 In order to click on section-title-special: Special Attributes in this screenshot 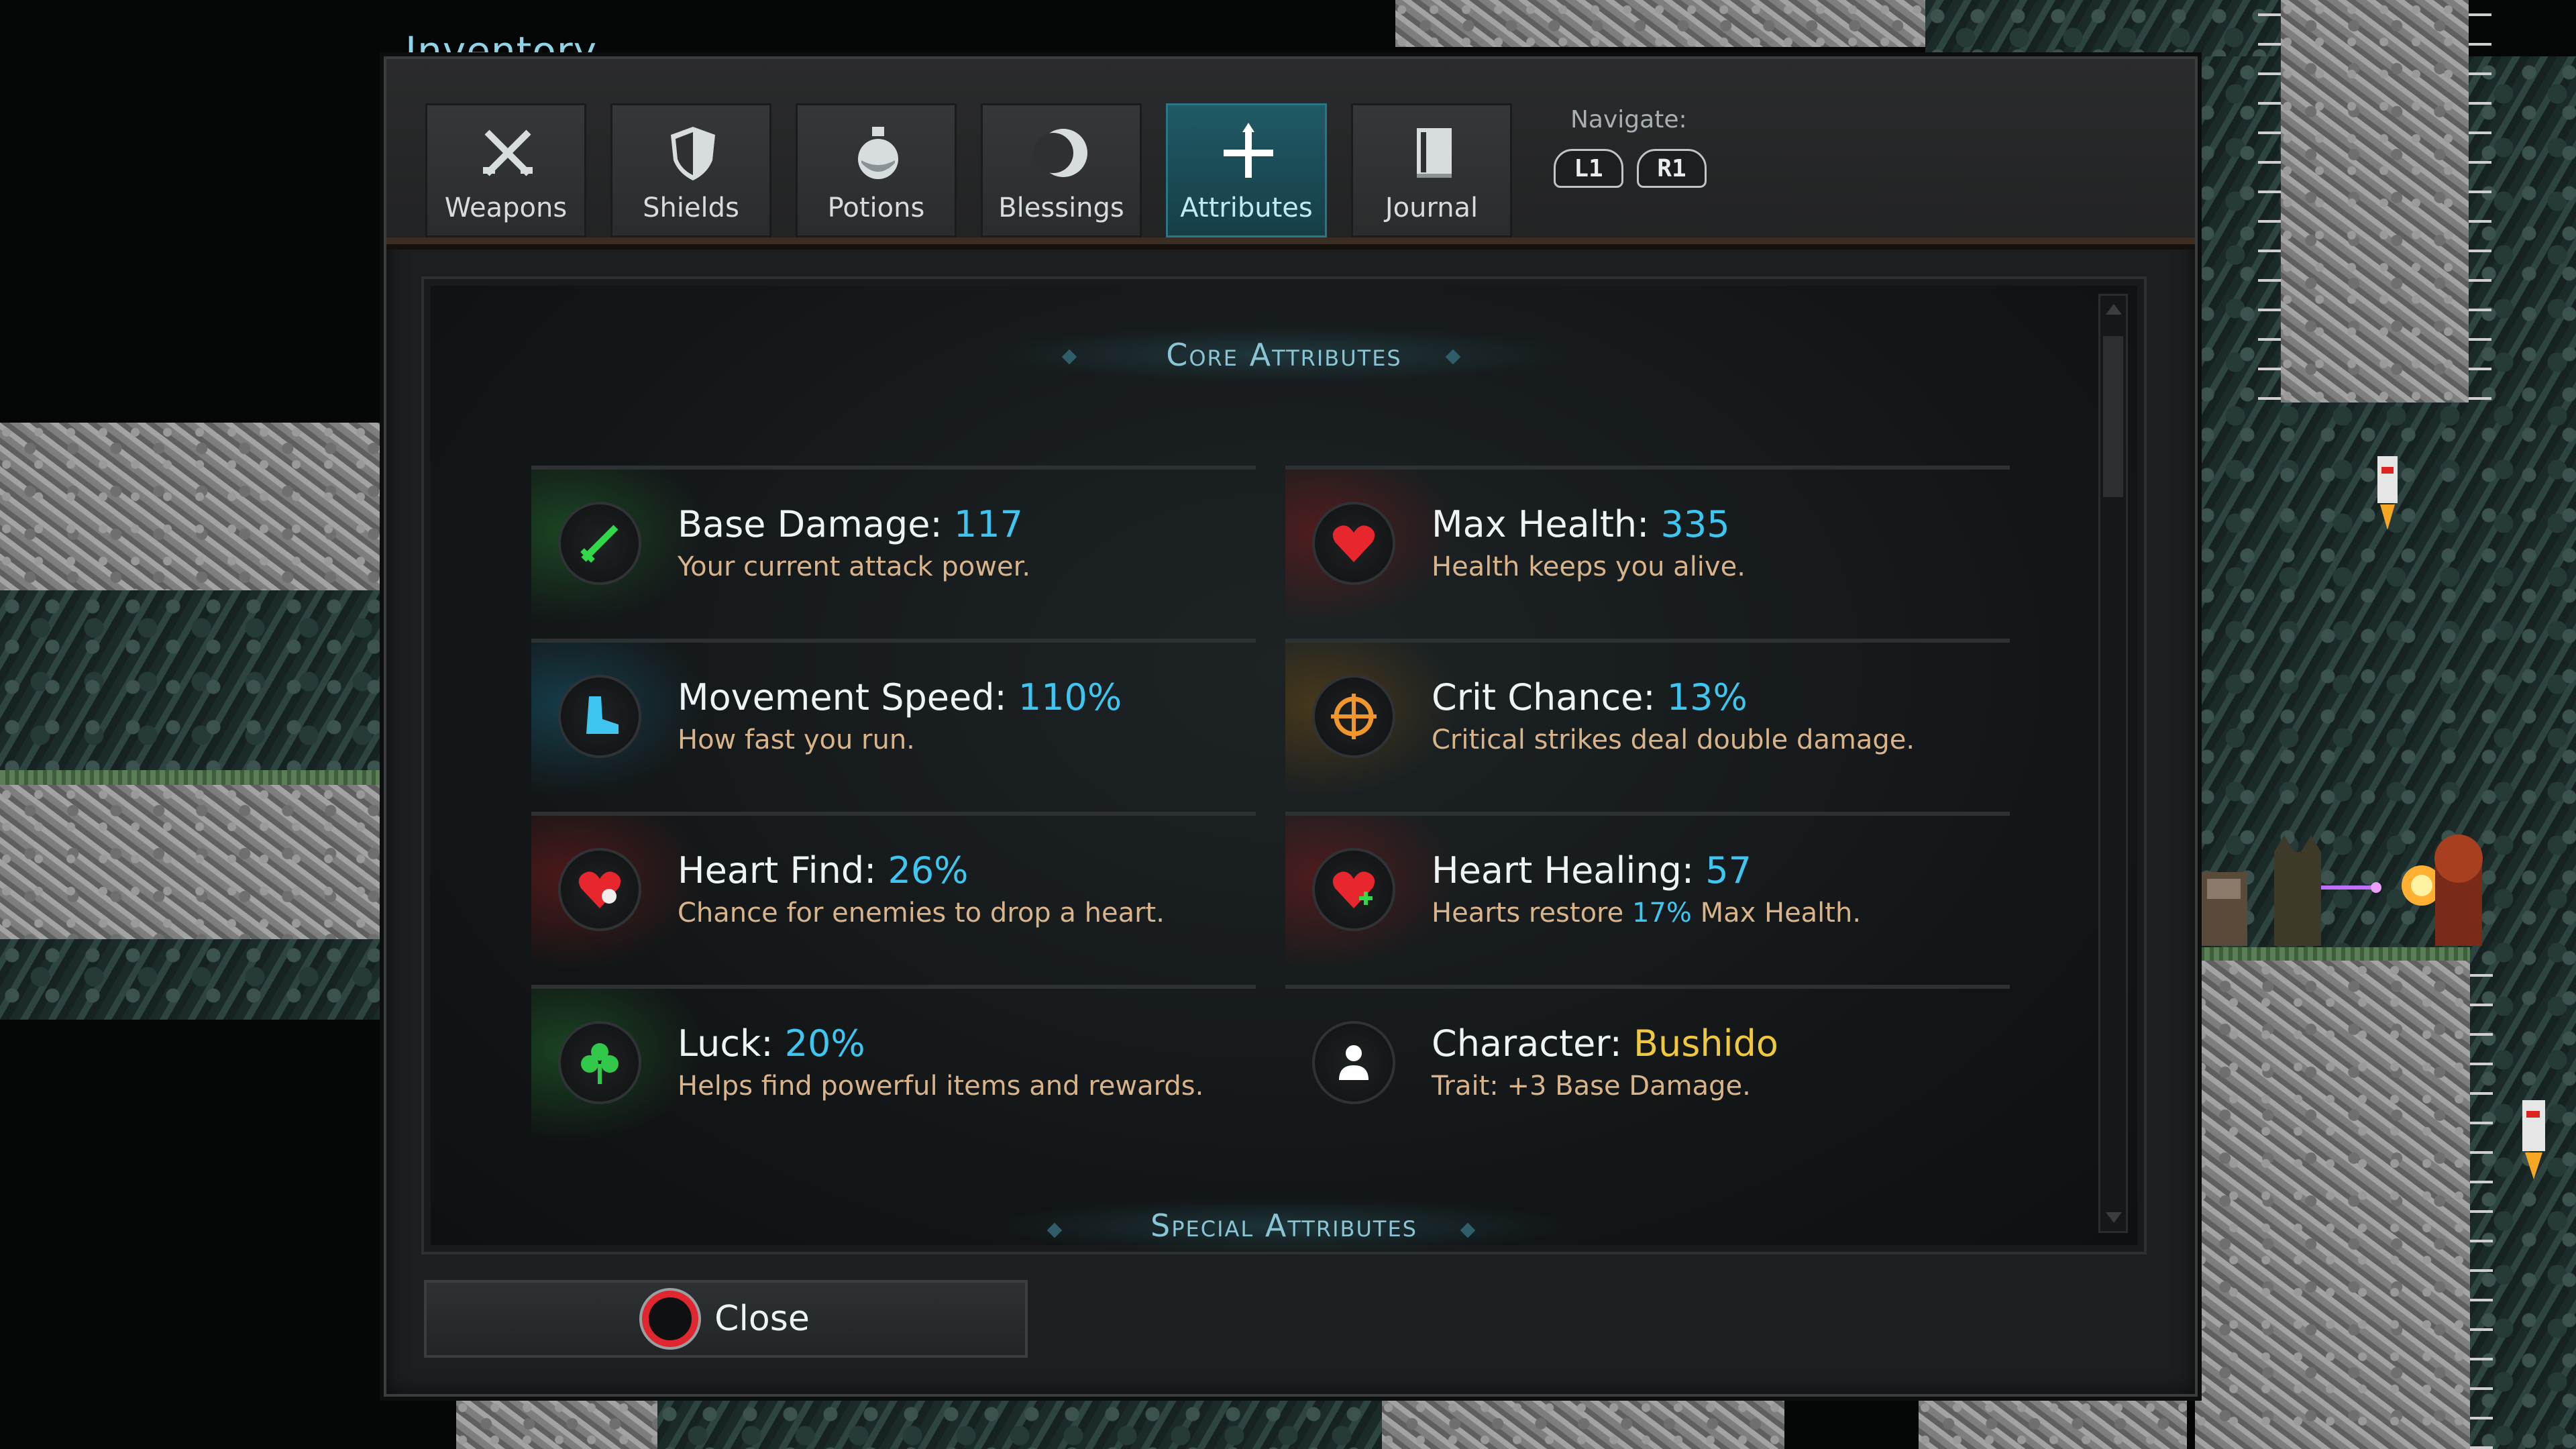, I will do `click(1283, 1226)`.